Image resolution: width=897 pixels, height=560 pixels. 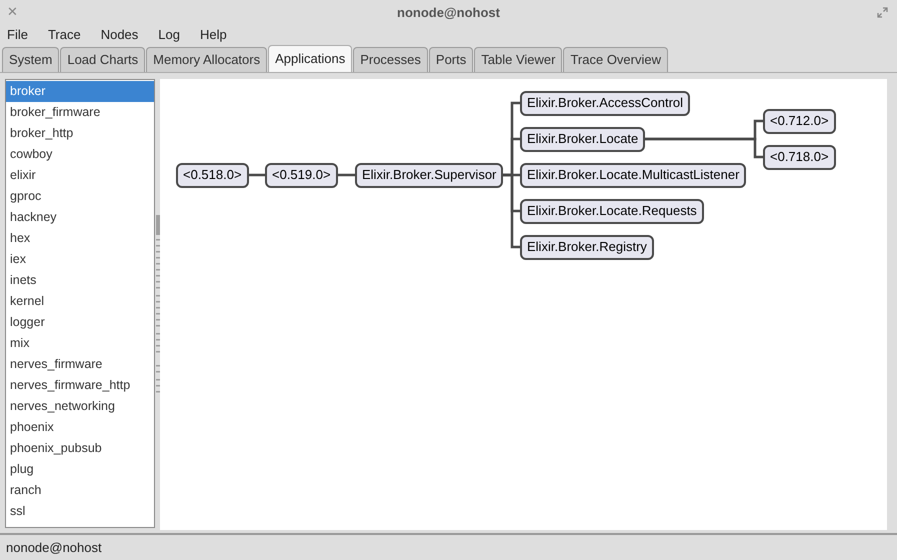 What do you see at coordinates (301, 175) in the screenshot?
I see `process-node: <0.519.0>` at bounding box center [301, 175].